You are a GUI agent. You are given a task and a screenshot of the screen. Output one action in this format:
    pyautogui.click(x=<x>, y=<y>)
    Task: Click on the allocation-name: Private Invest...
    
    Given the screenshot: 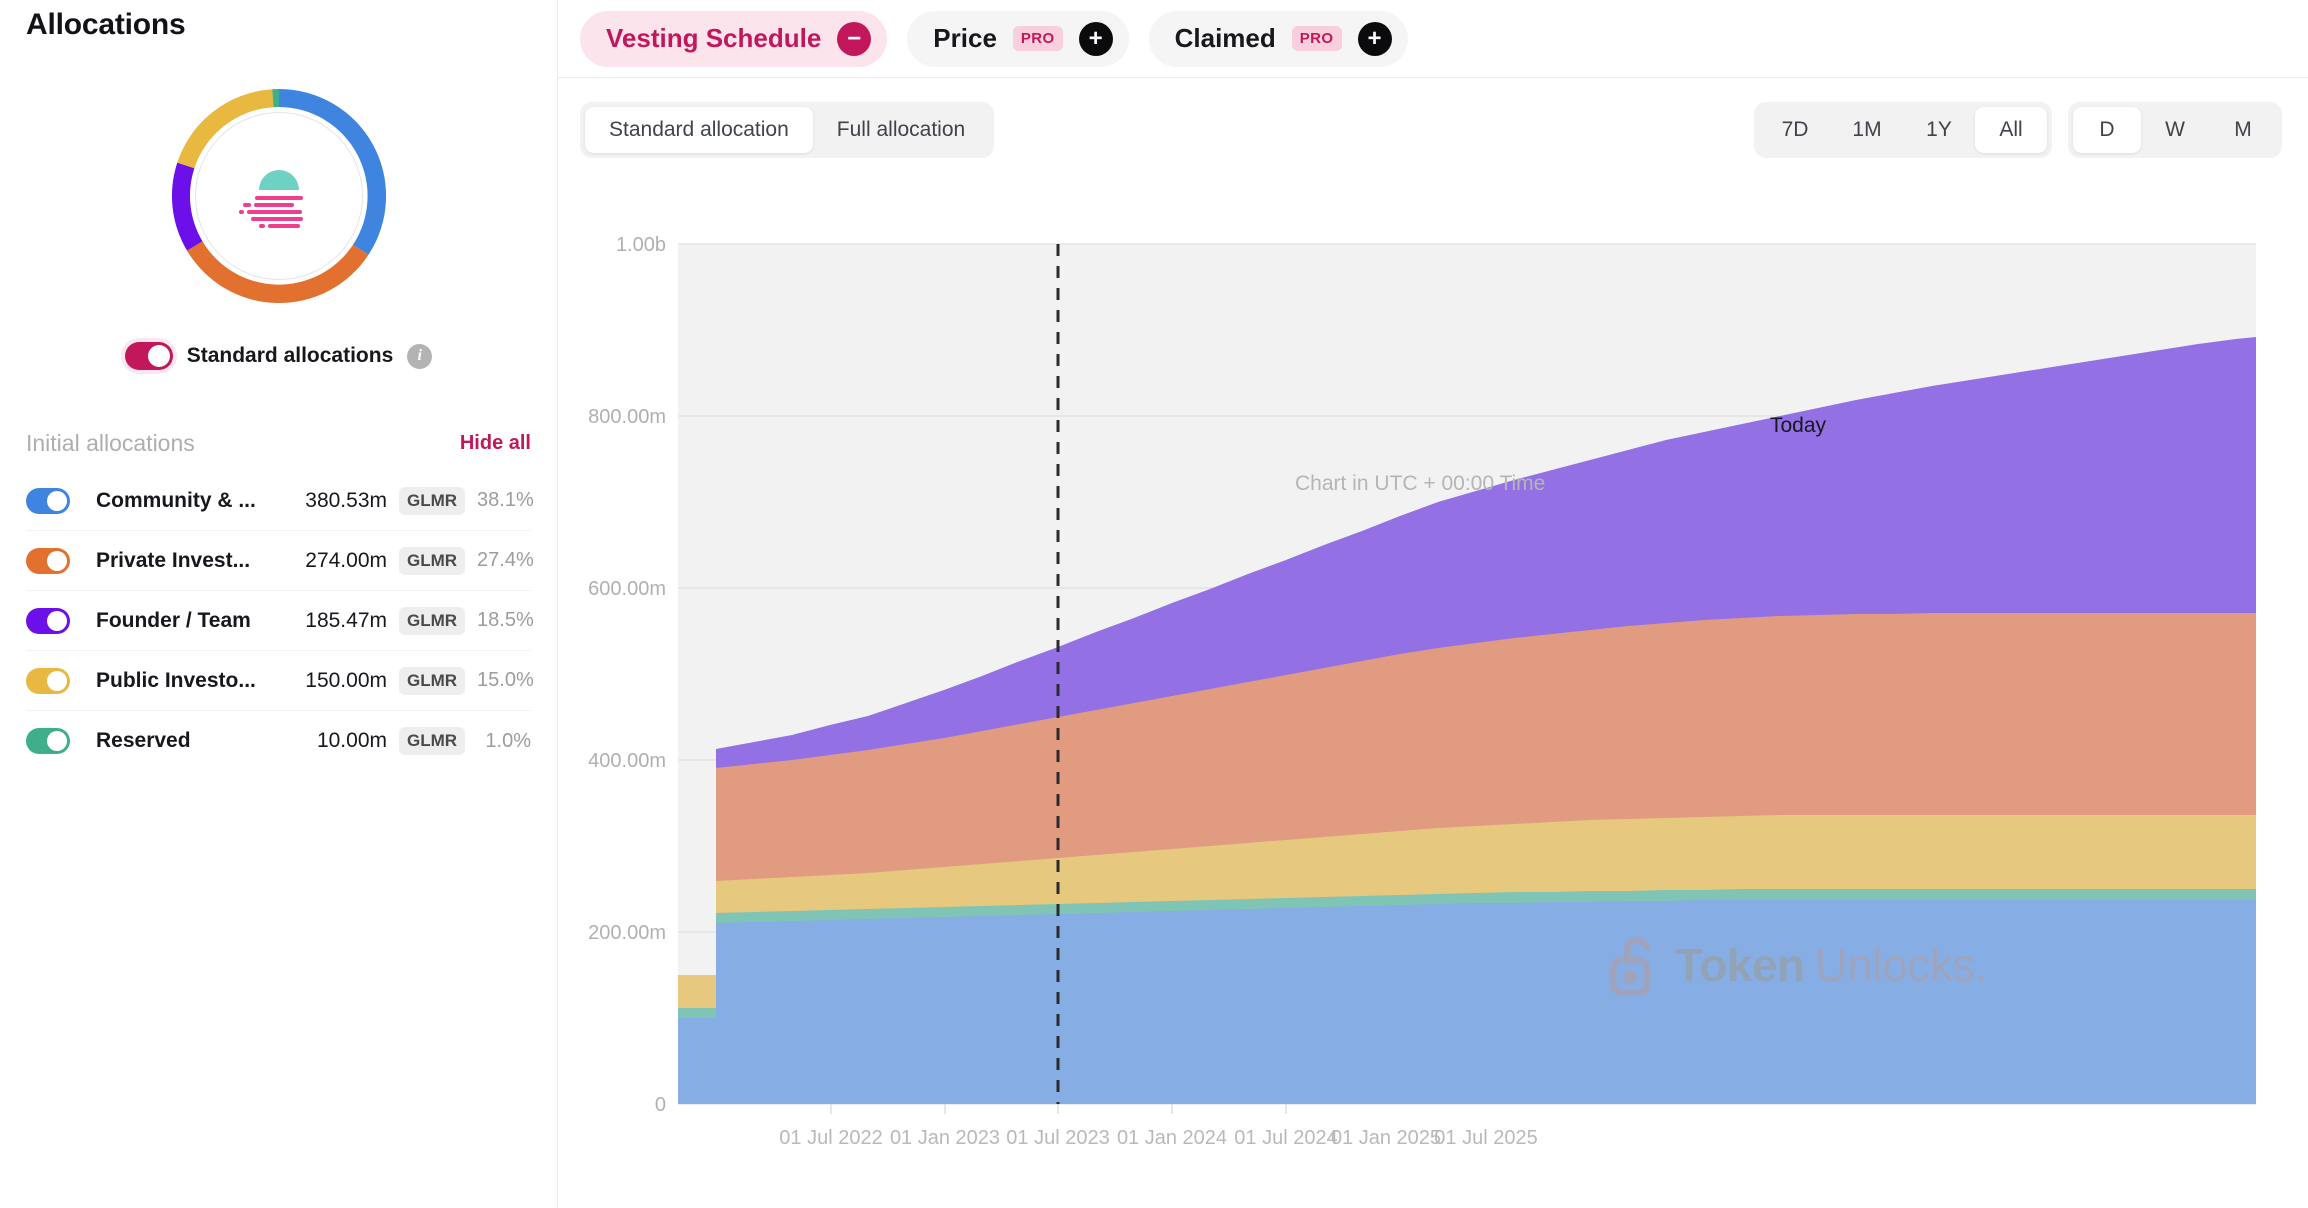 What is the action you would take?
    pyautogui.click(x=173, y=560)
    